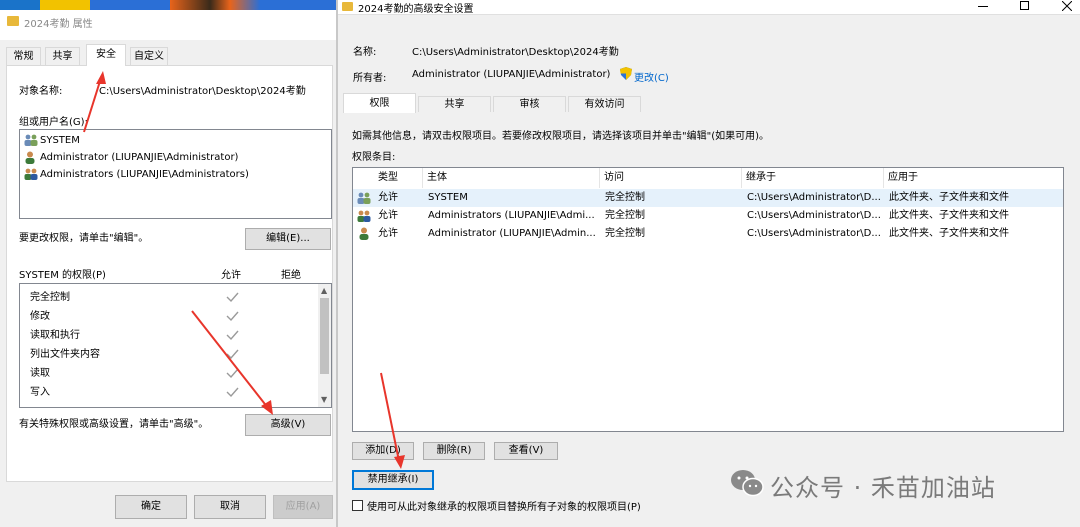 The width and height of the screenshot is (1080, 527). What do you see at coordinates (379, 103) in the screenshot?
I see `tab-permissions: 权限` at bounding box center [379, 103].